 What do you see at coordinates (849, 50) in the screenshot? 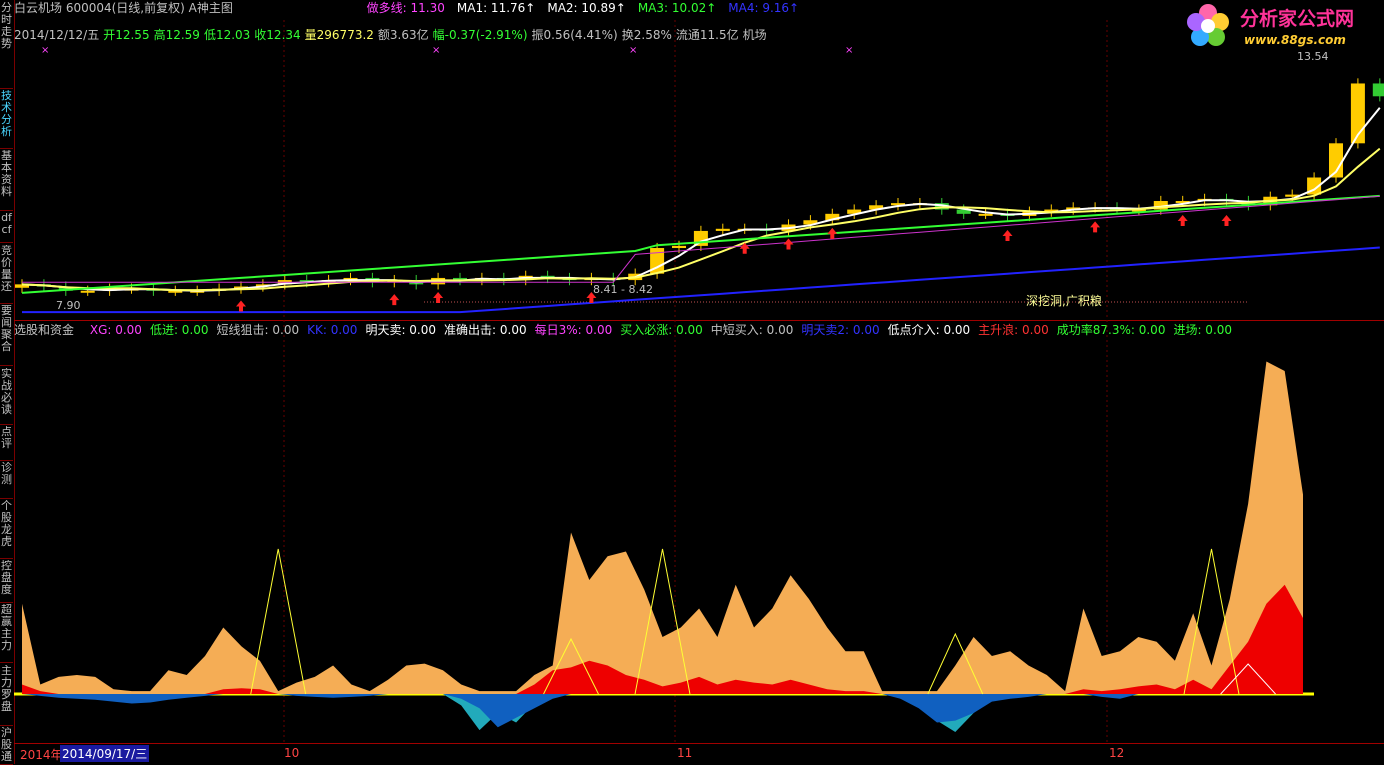
I see `marker-x-4: ×` at bounding box center [849, 50].